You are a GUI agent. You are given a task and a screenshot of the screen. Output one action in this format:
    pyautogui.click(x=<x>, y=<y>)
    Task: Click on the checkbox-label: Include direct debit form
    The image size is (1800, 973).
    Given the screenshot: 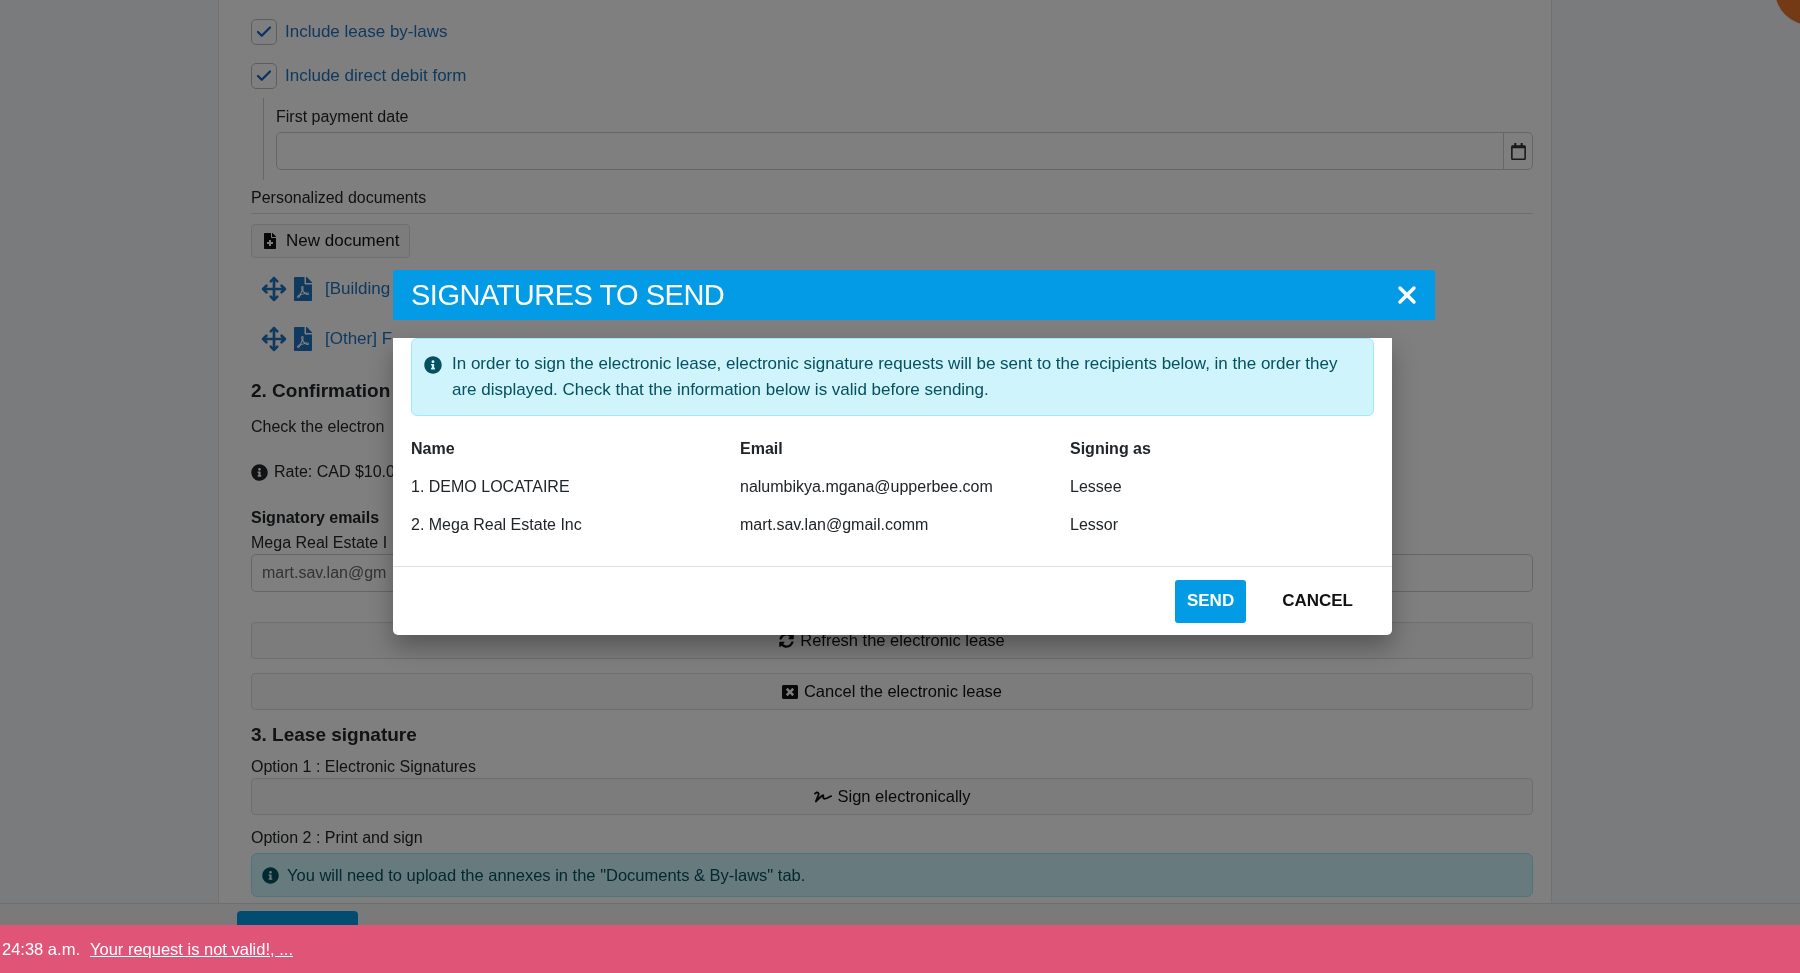 What is the action you would take?
    pyautogui.click(x=376, y=76)
    